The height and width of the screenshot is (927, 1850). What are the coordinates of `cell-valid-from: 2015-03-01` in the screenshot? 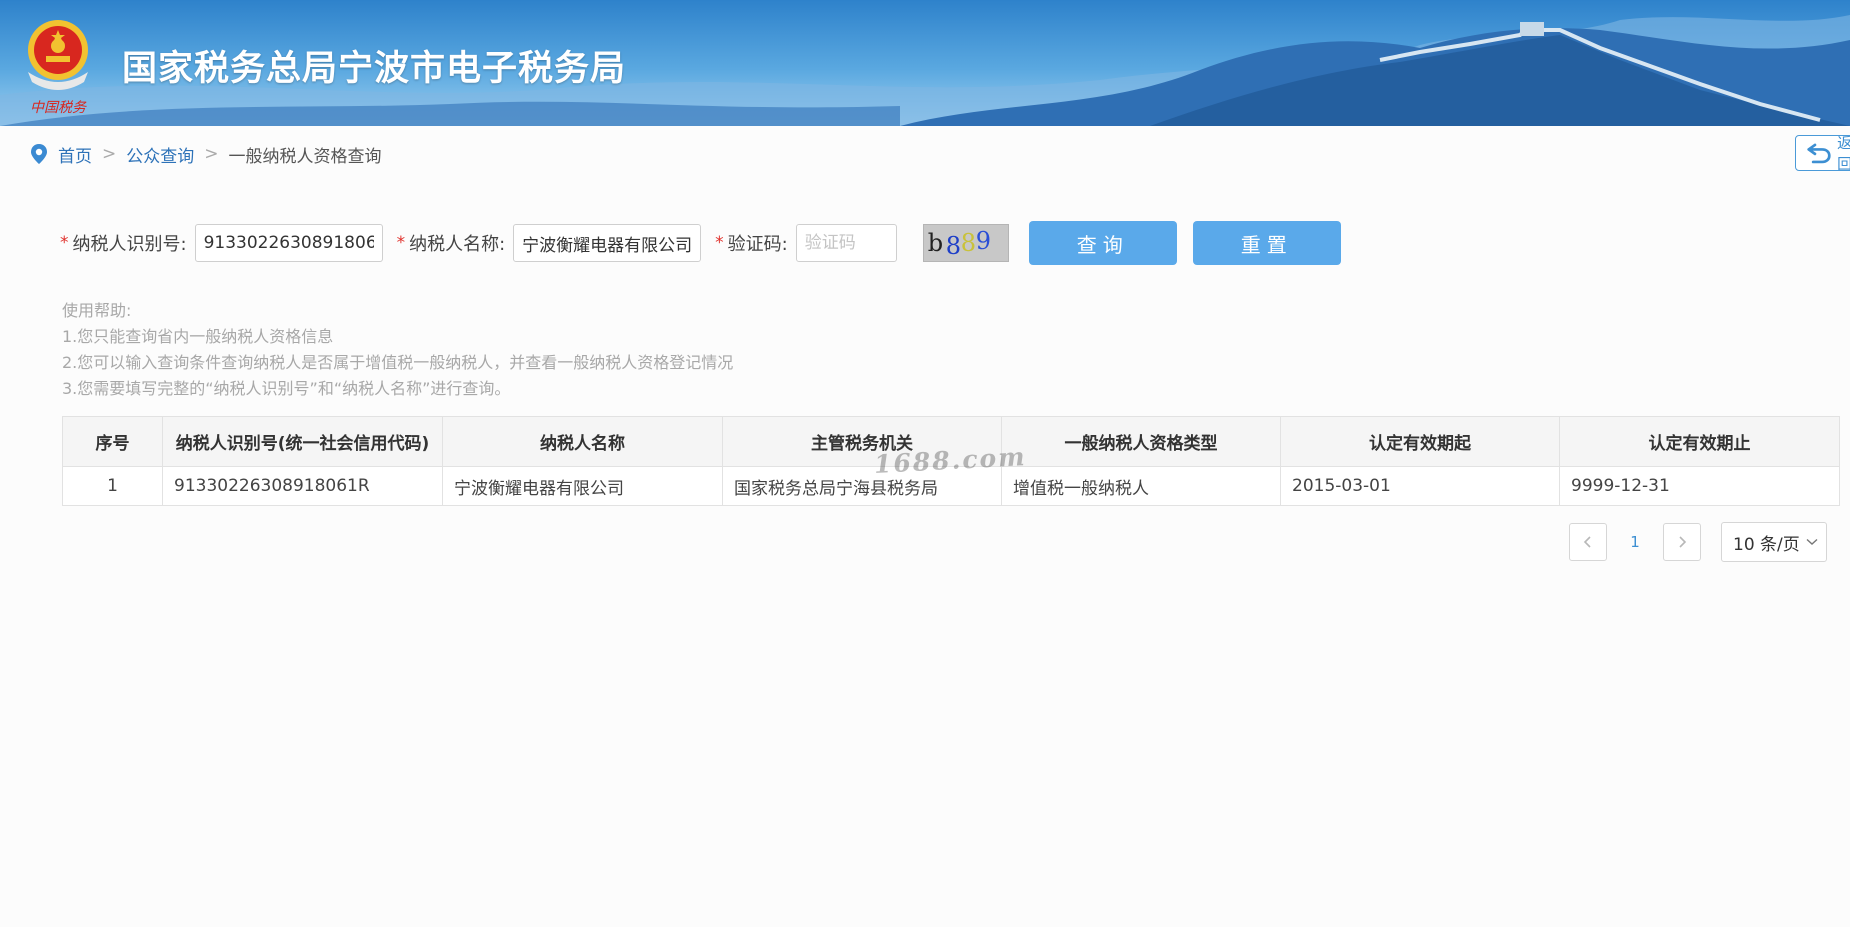 It's located at (1420, 486).